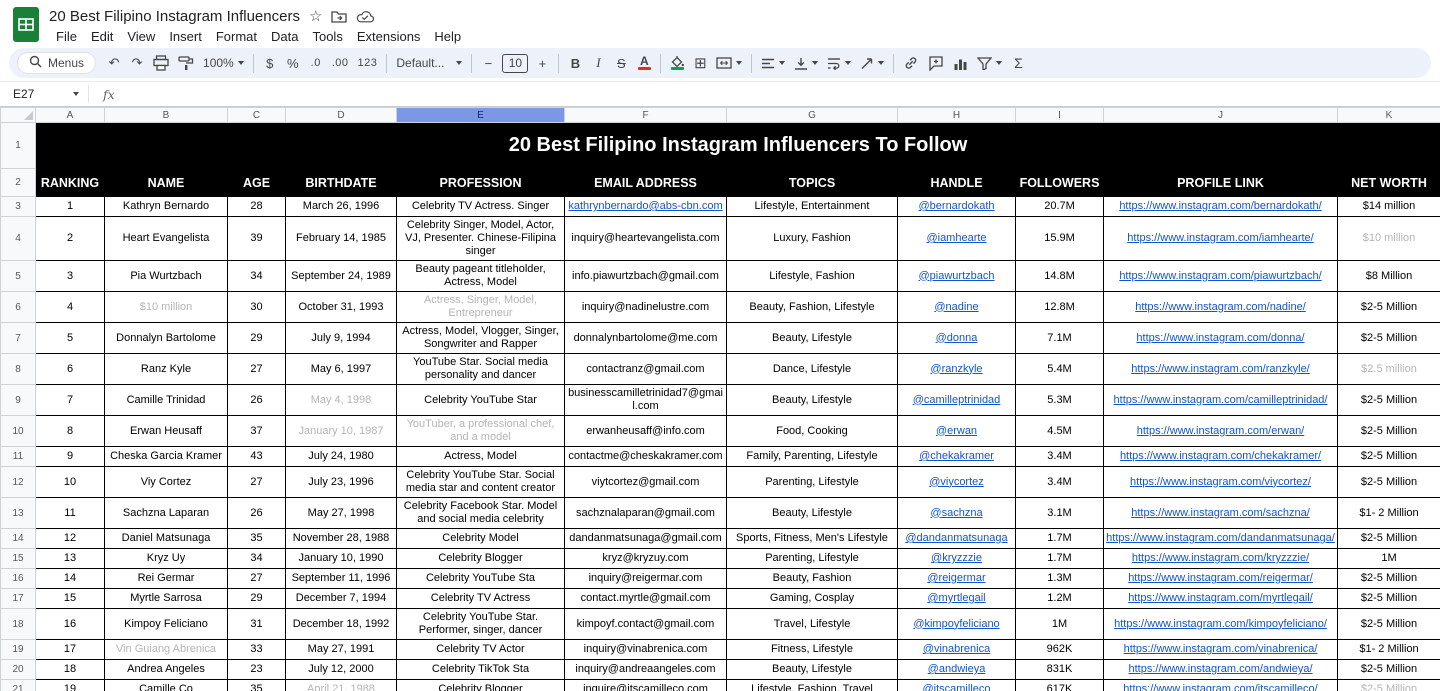 This screenshot has width=1440, height=691. What do you see at coordinates (18, 558) in the screenshot?
I see `row-header-15: 15` at bounding box center [18, 558].